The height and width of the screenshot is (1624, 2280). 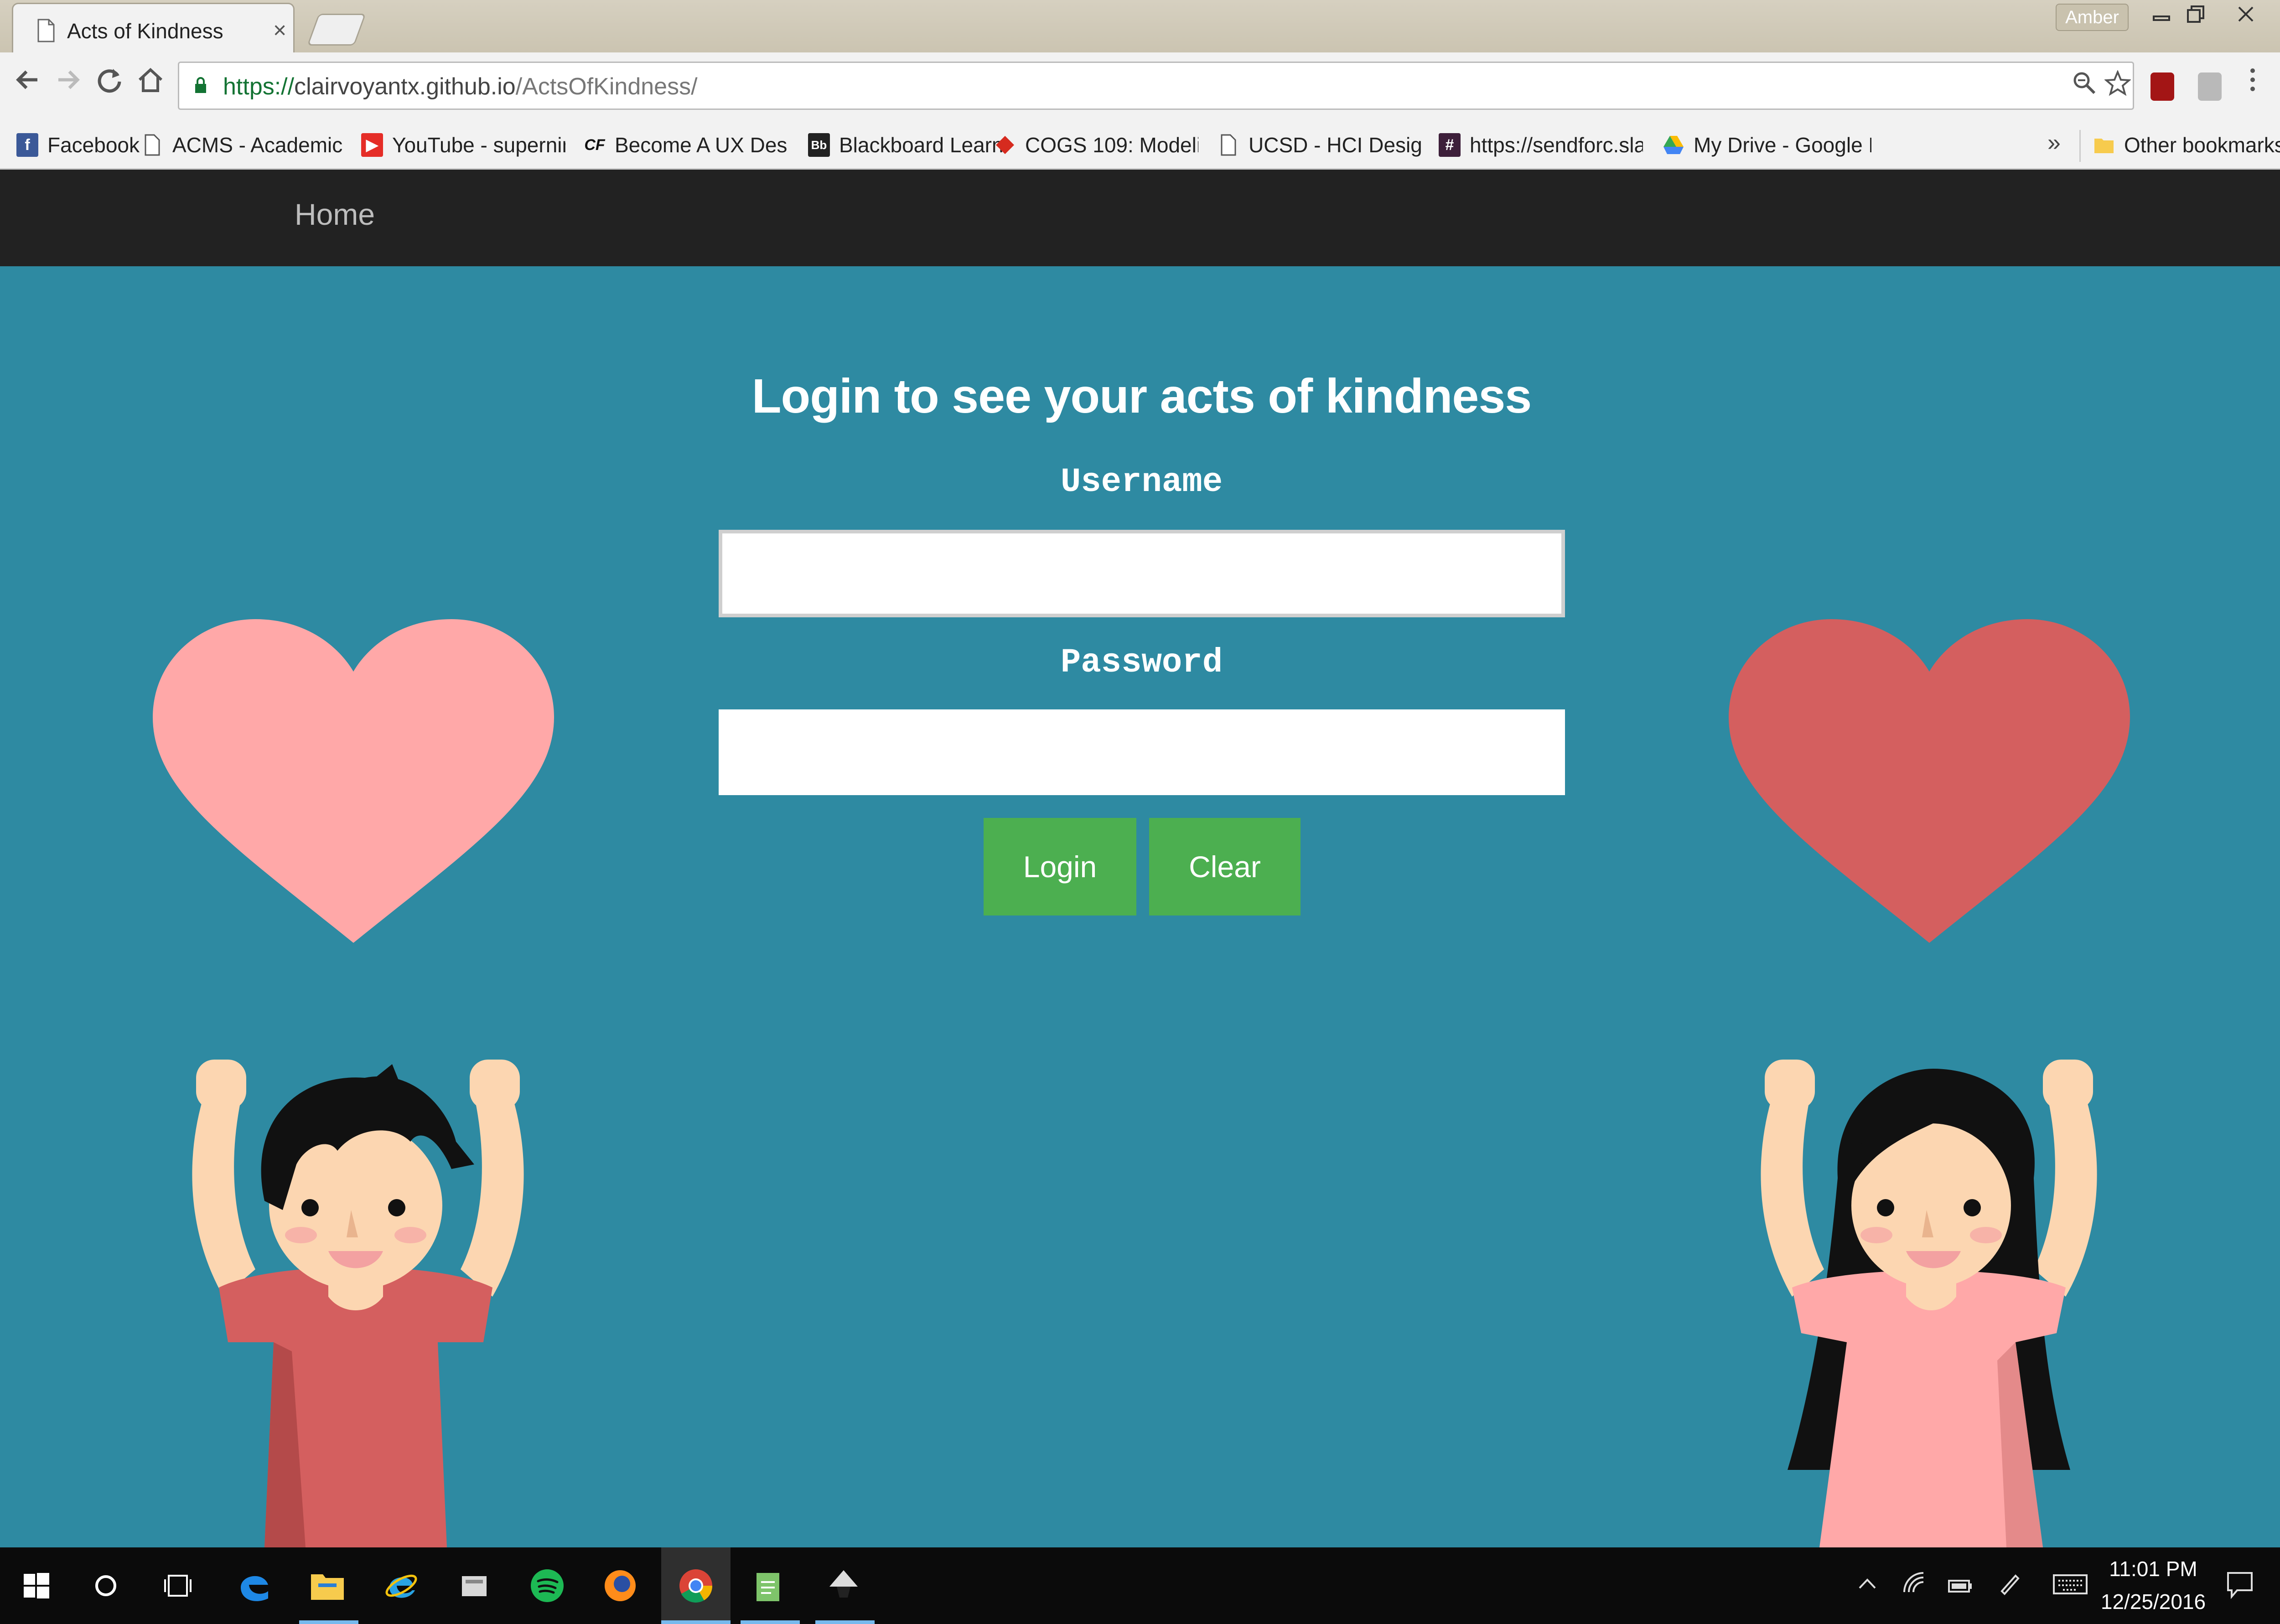 What do you see at coordinates (845, 1622) in the screenshot?
I see `inkscape-running-indicator` at bounding box center [845, 1622].